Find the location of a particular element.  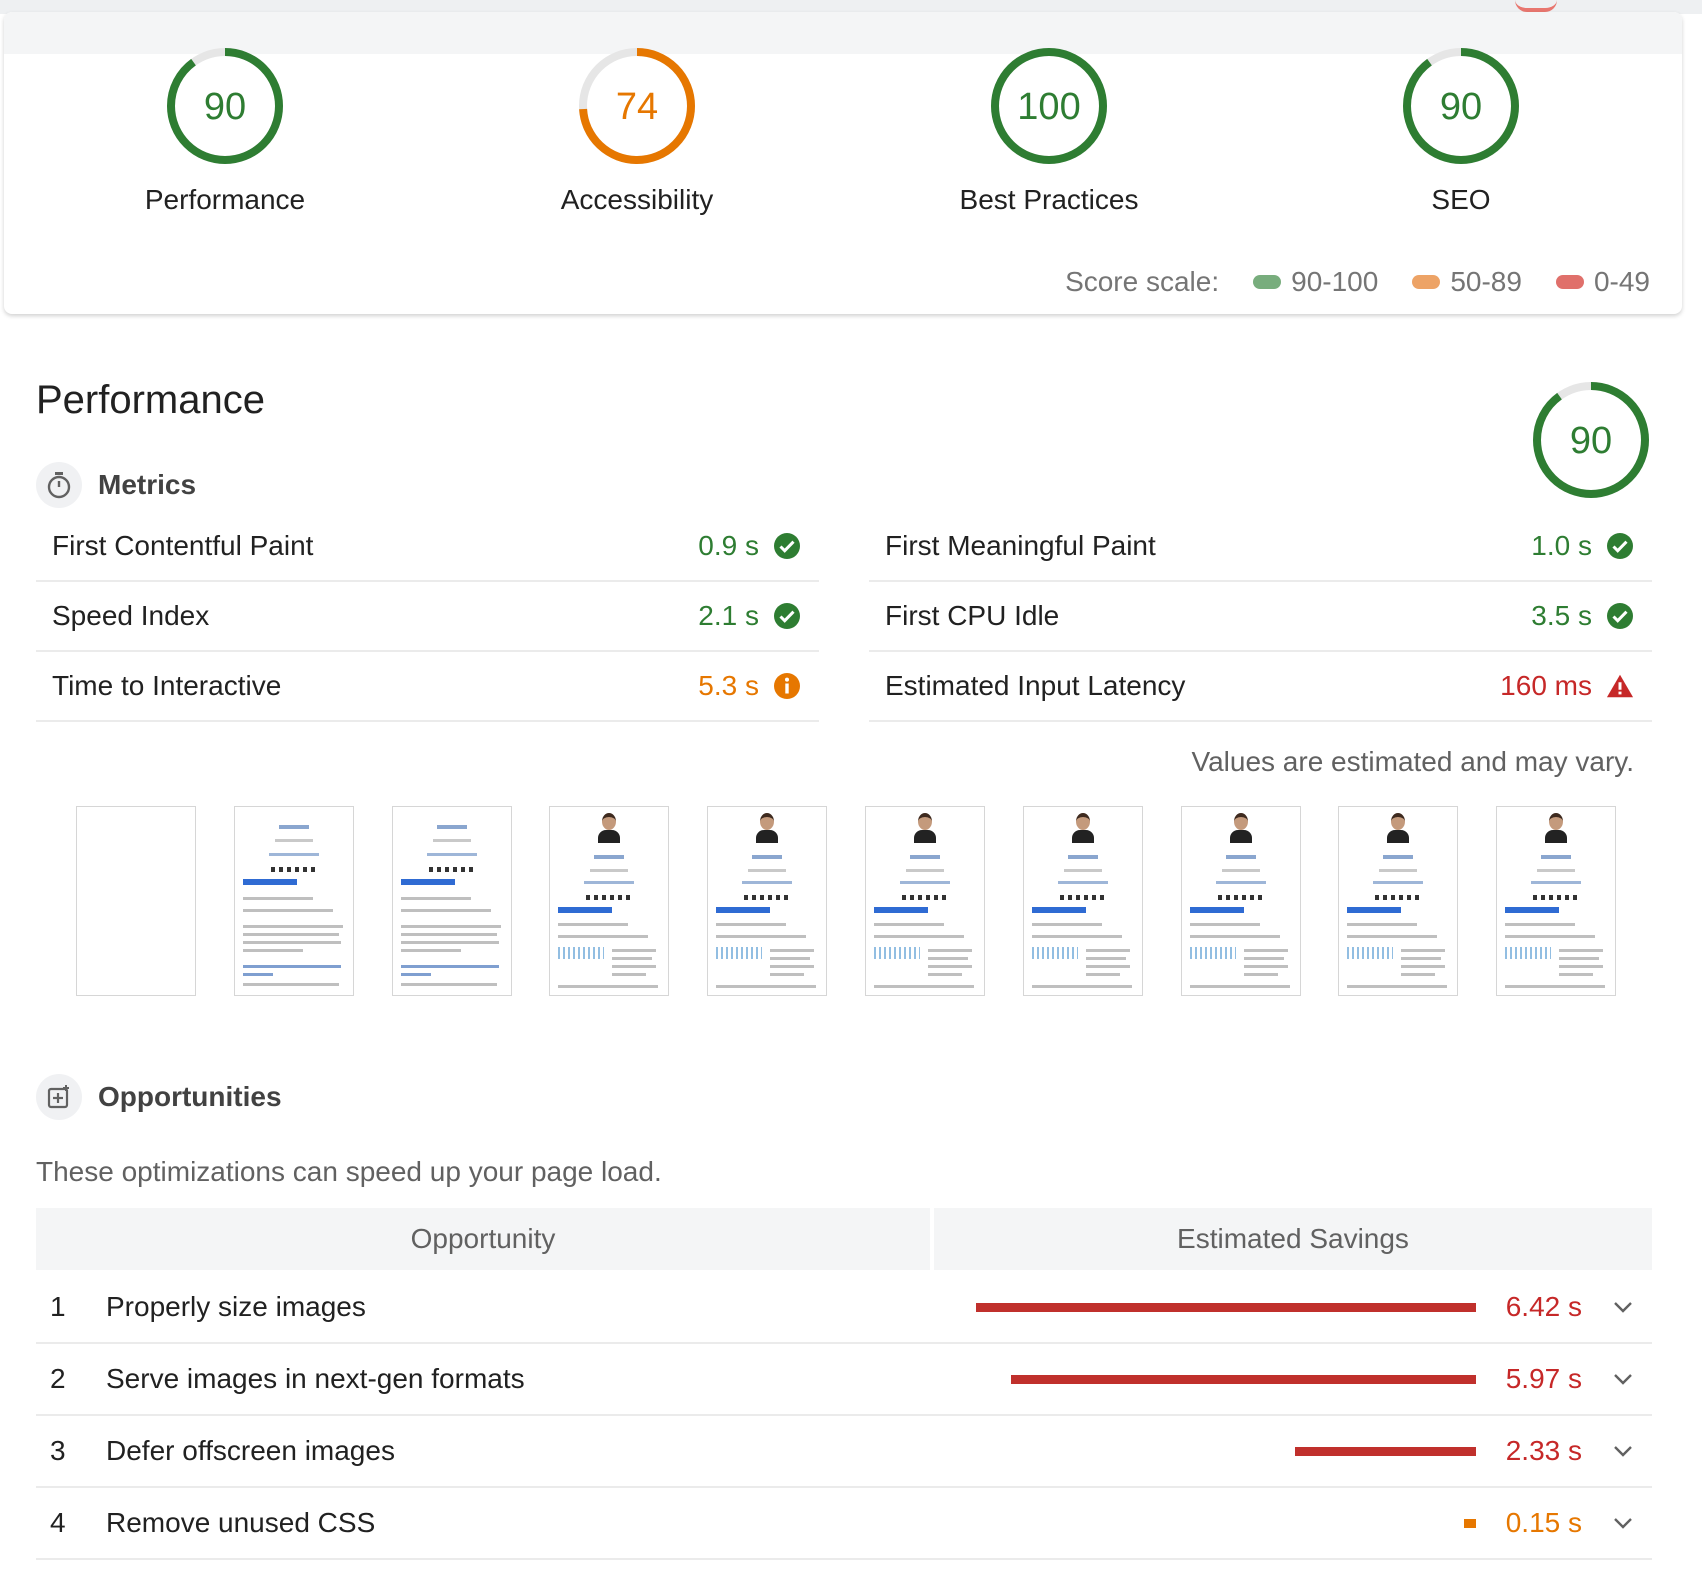

gauge-accessibility-label: Accessibility is located at coordinates (637, 199).